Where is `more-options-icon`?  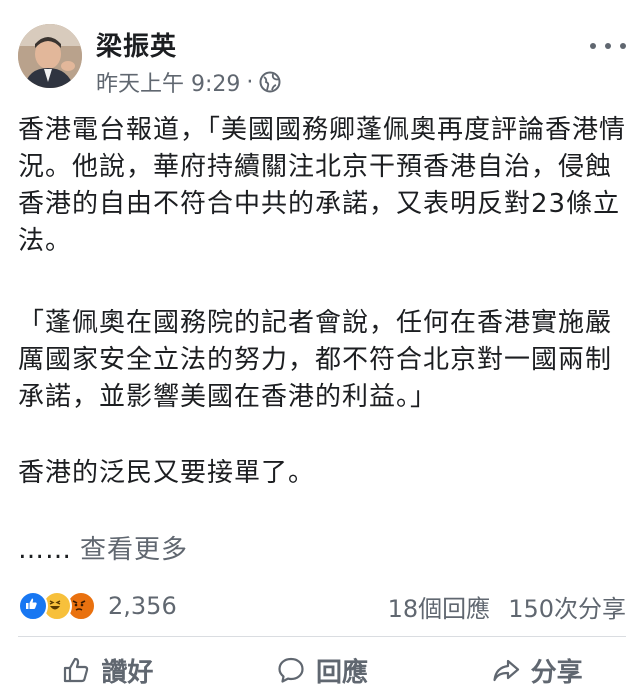 more-options-icon is located at coordinates (608, 46).